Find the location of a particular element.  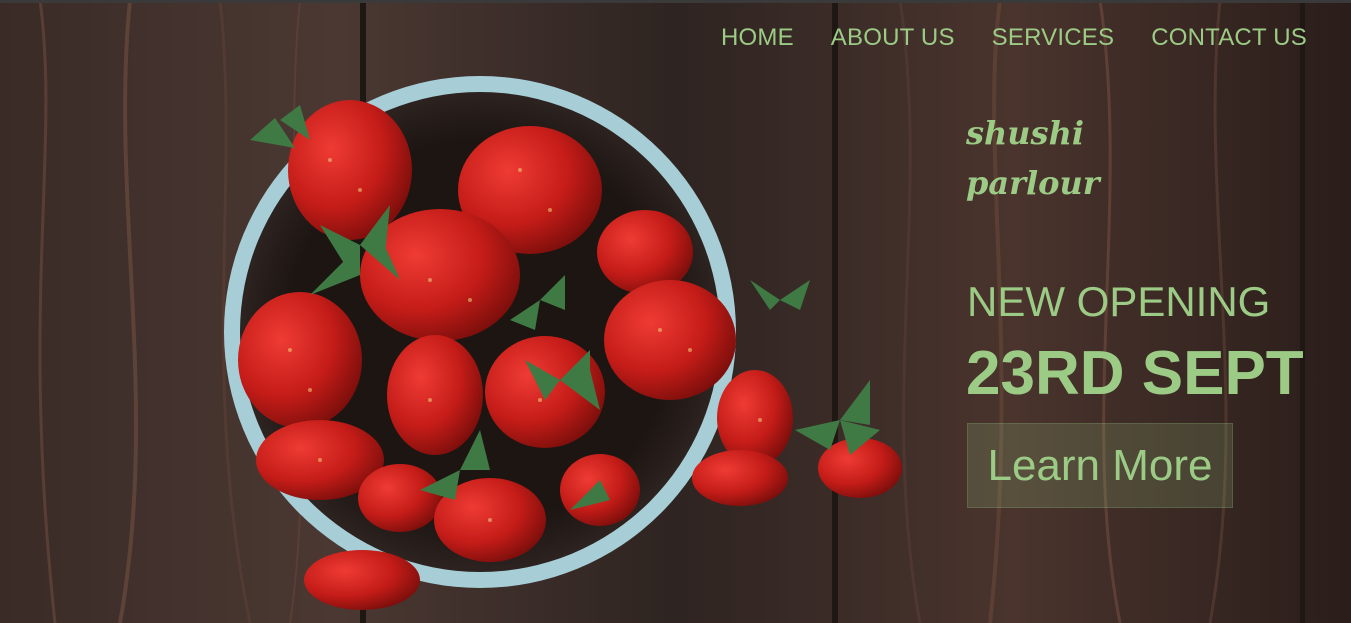

top-border is located at coordinates (675, 1).